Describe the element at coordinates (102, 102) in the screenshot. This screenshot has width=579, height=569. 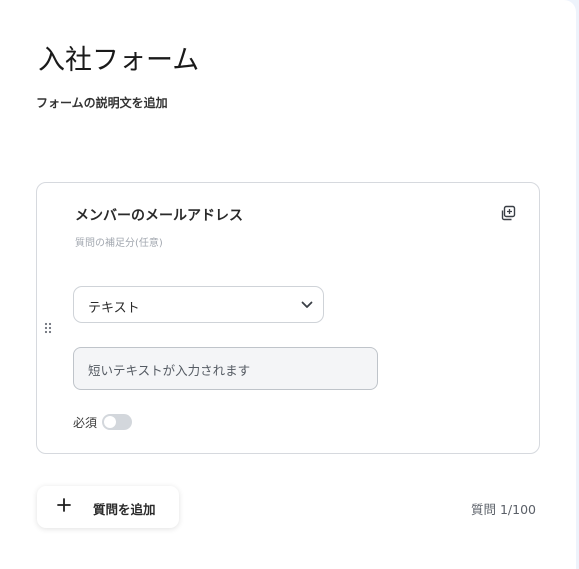
I see `form-description: フォームの説明文を追加` at that location.